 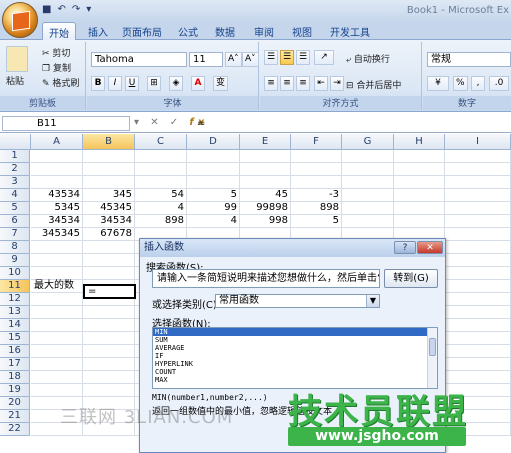 What do you see at coordinates (478, 169) in the screenshot?
I see `cell-I2` at bounding box center [478, 169].